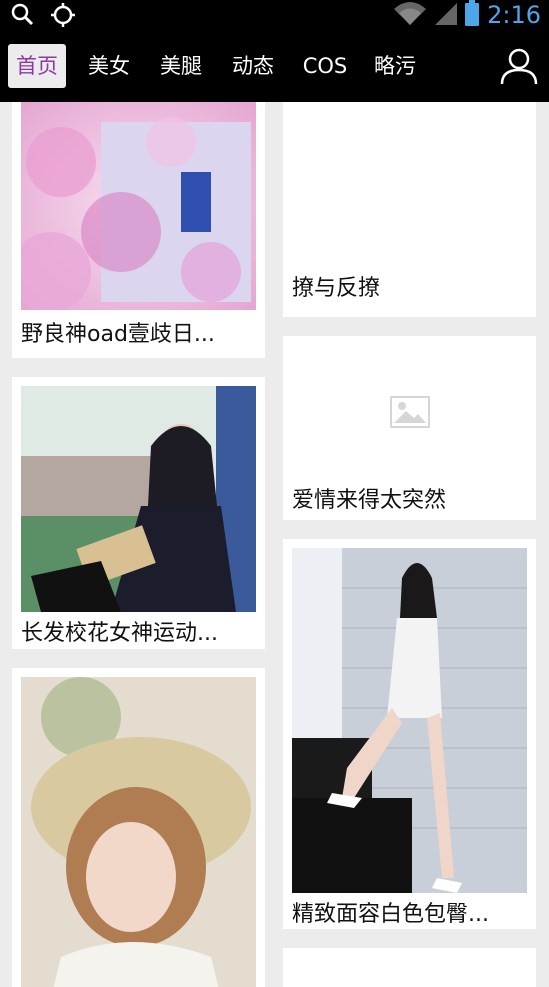 Image resolution: width=549 pixels, height=987 pixels. Describe the element at coordinates (514, 15) in the screenshot. I see `clock: 2:16` at that location.